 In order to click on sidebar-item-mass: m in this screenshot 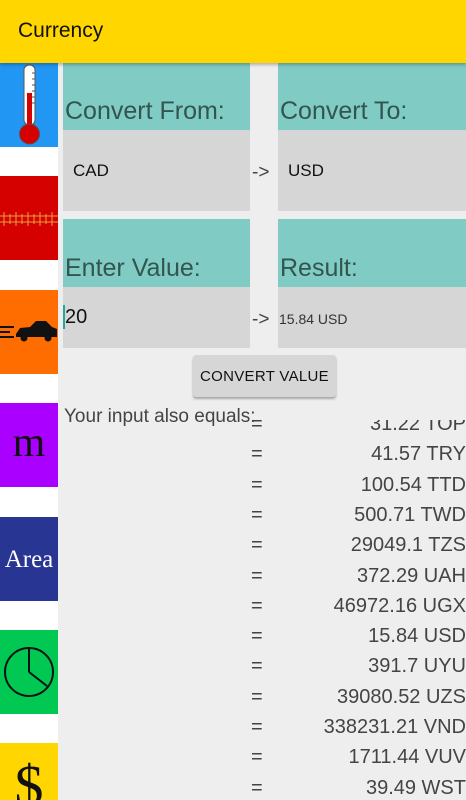, I will do `click(29, 445)`.